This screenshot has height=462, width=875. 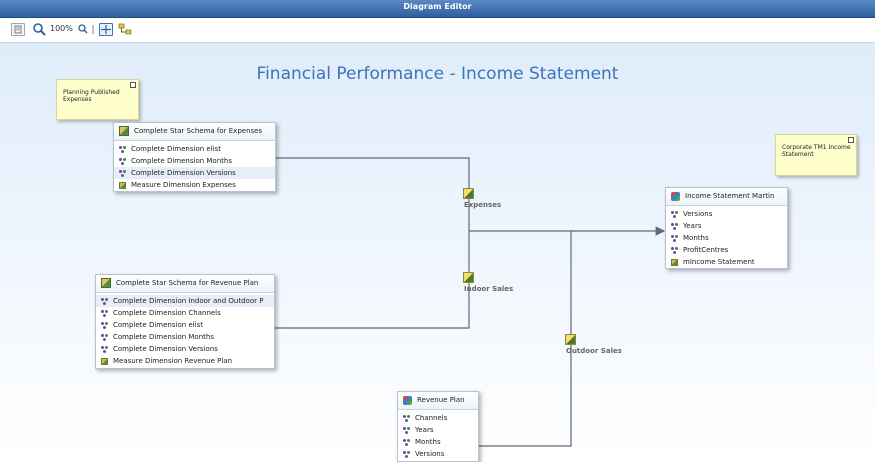 I want to click on link-label-outdoor-sales: Outdoor Sales, so click(x=594, y=351).